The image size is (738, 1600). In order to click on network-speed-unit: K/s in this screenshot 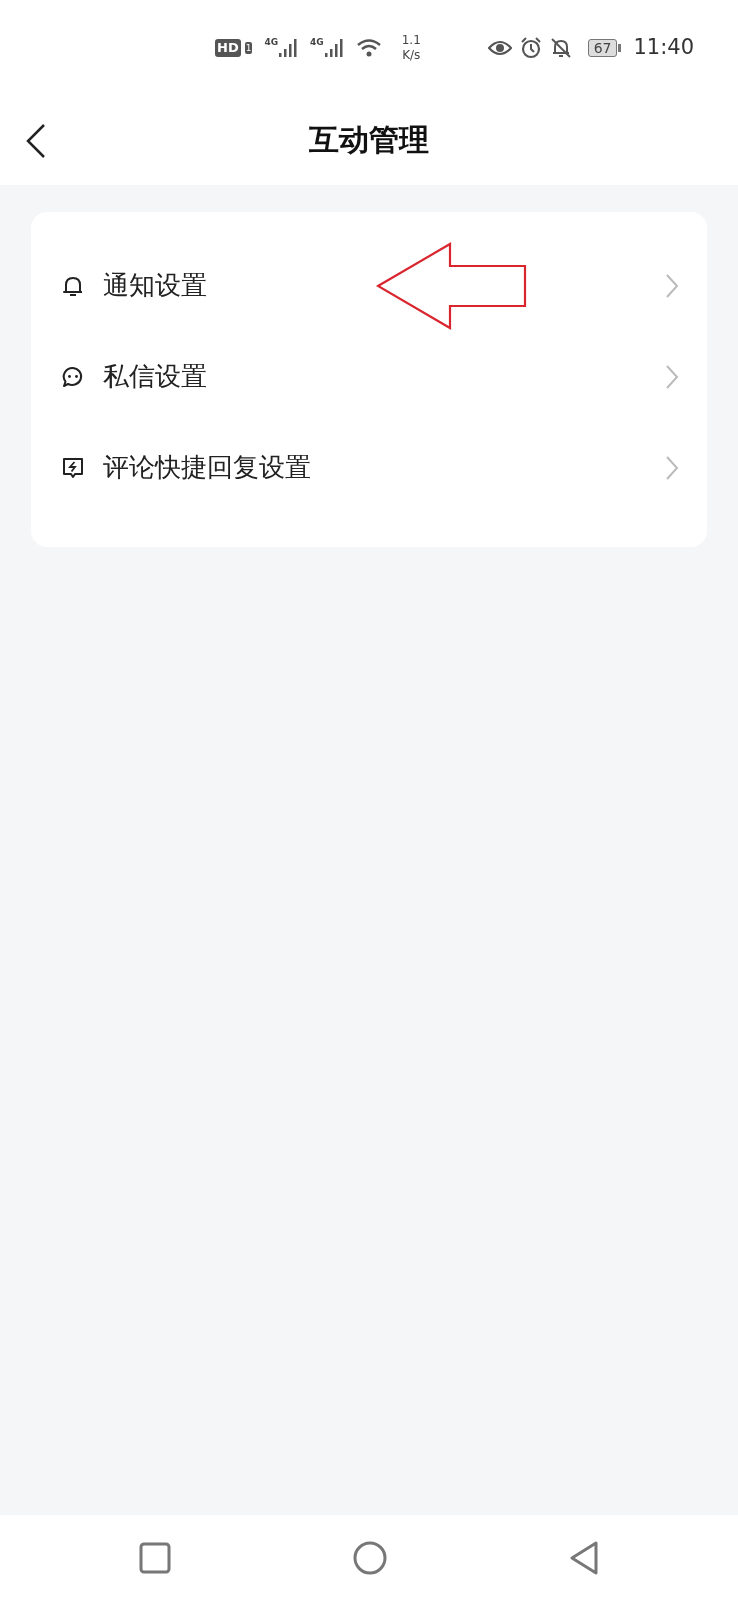, I will do `click(411, 54)`.